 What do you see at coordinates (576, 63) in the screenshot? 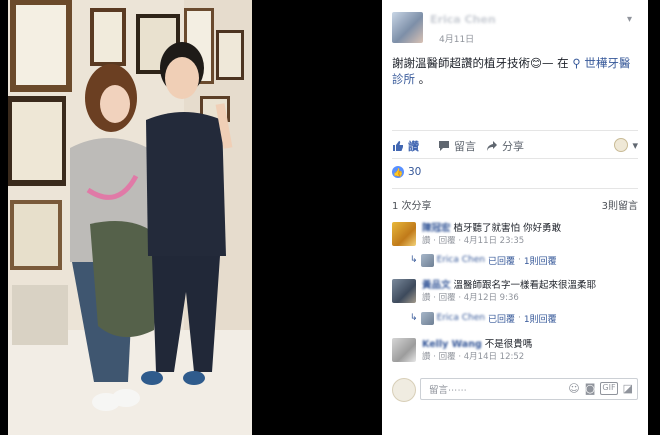
I see `location-pin-icon: ⚲` at bounding box center [576, 63].